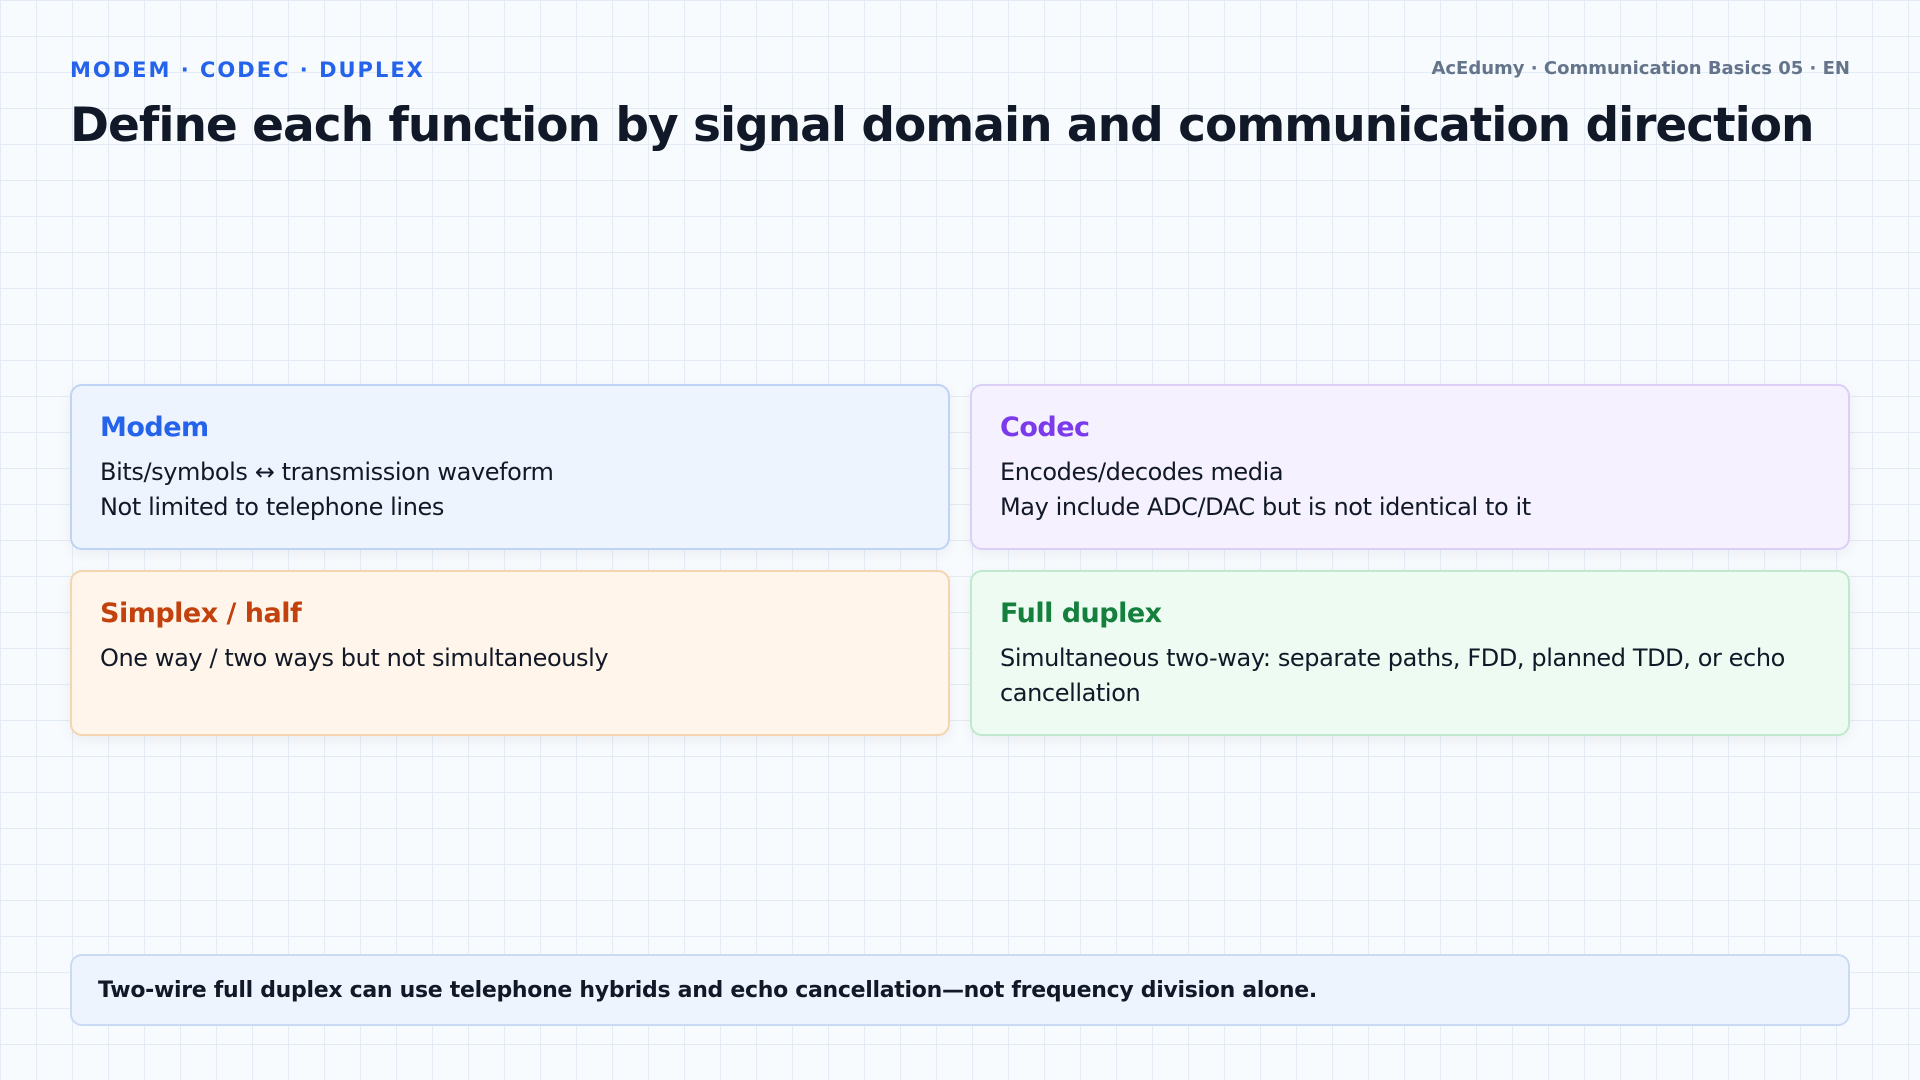 This screenshot has width=1920, height=1080. I want to click on course-meta: AcEdumy · Communication Basics 05 · EN, so click(1640, 68).